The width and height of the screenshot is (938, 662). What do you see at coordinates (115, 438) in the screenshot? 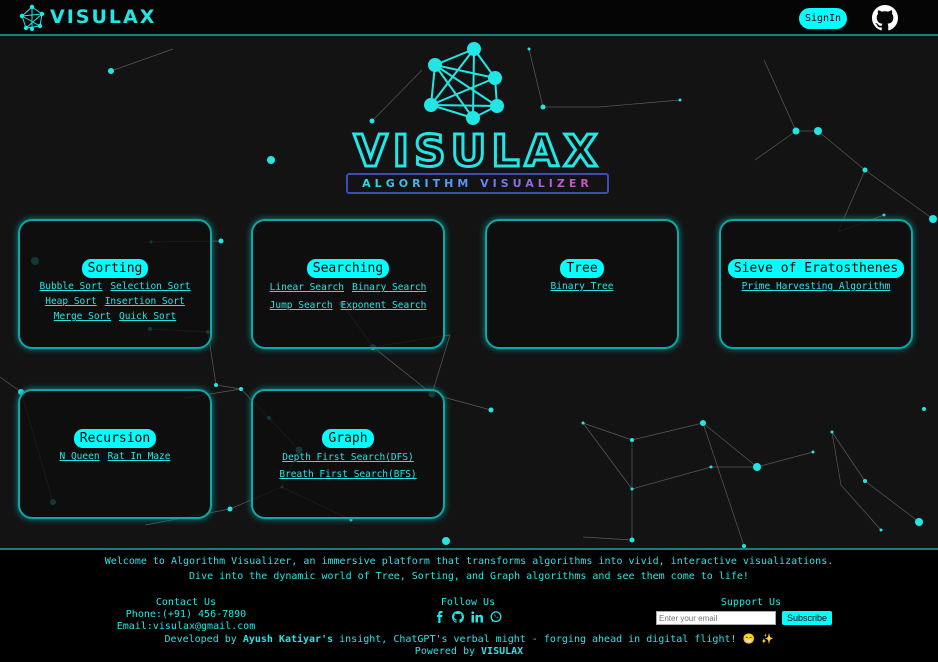
I see `card-title: Recursion` at bounding box center [115, 438].